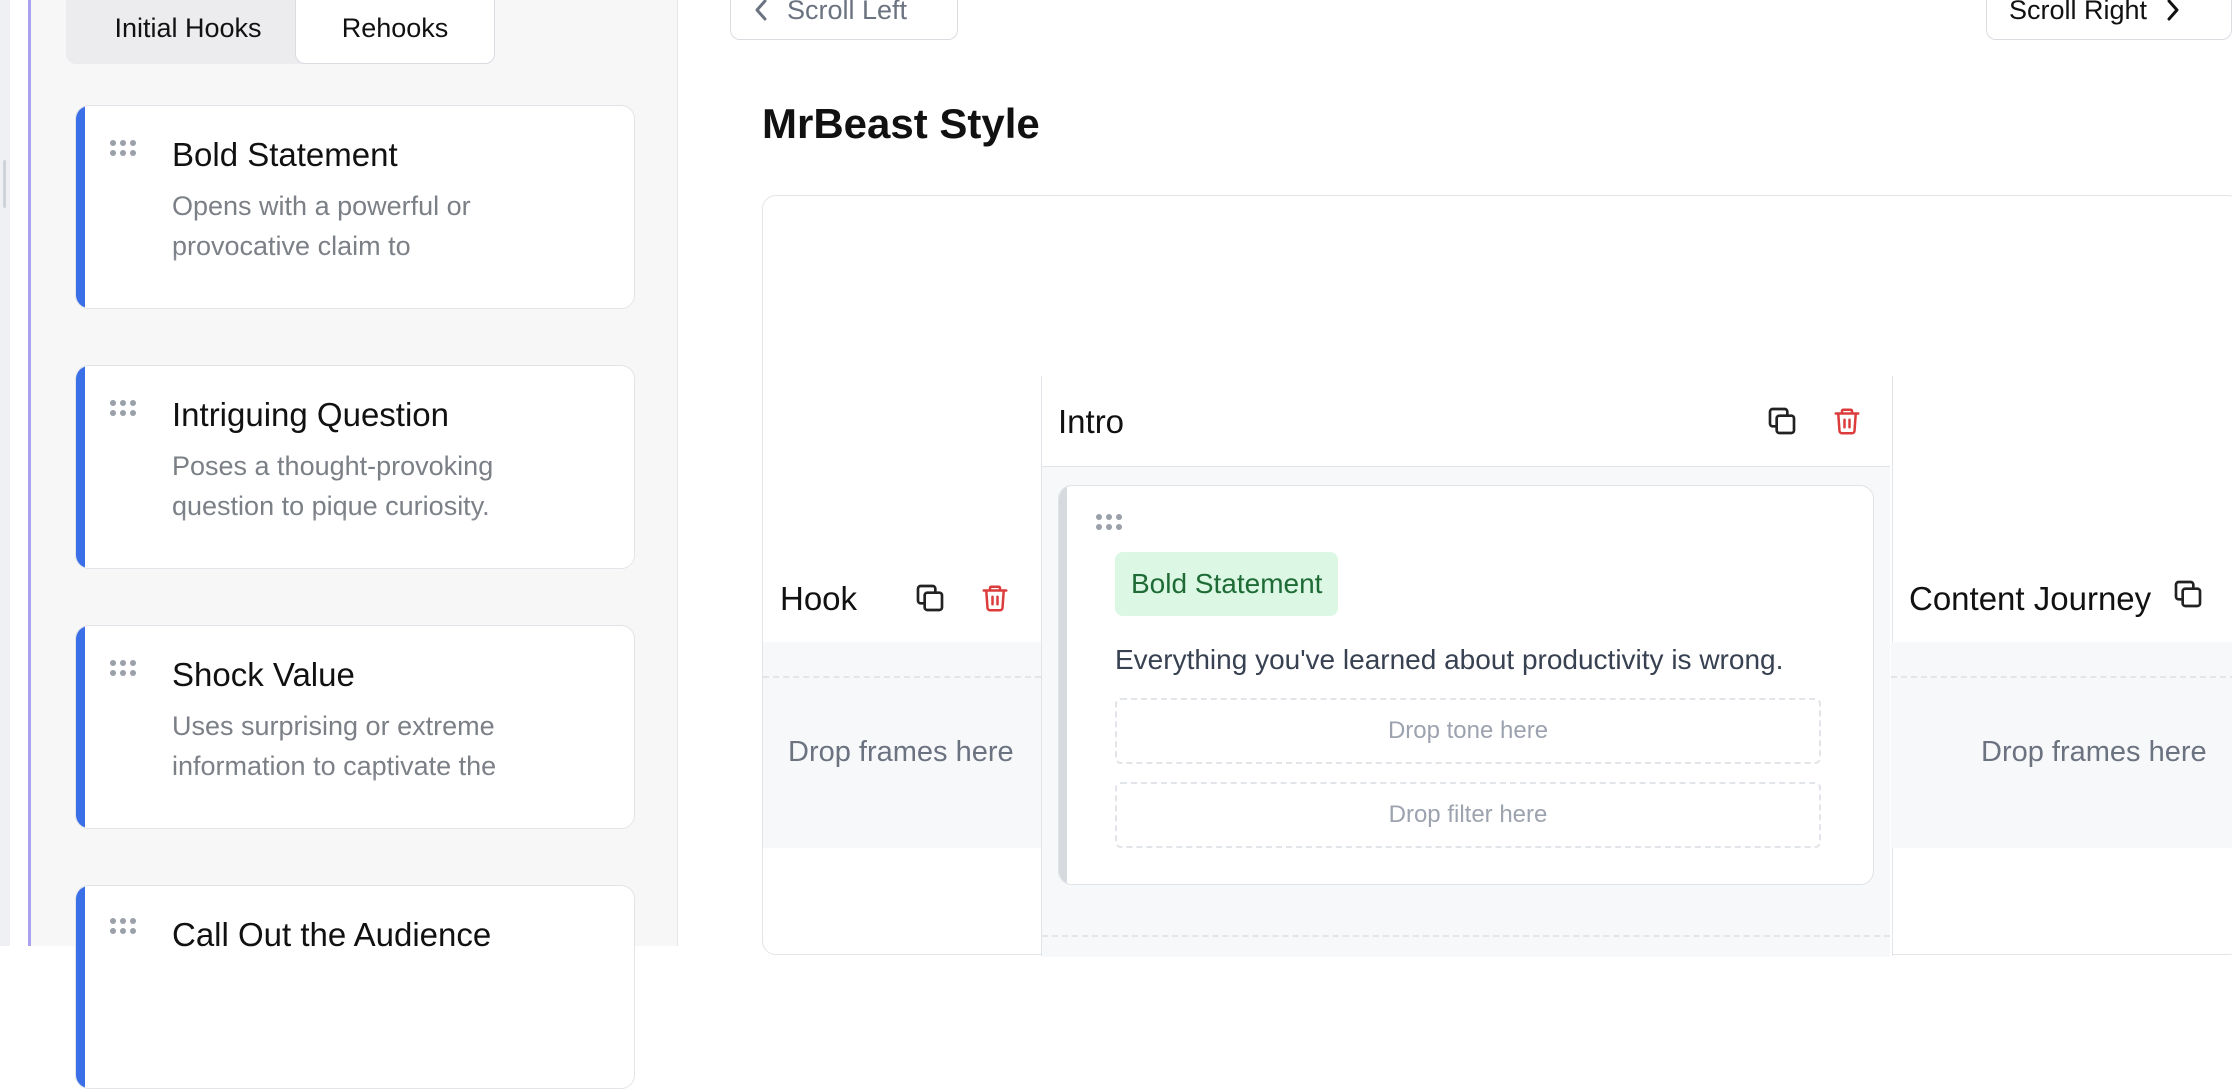 This screenshot has height=1089, width=2232. I want to click on tab-initial-hooks: Initial Hooks, so click(188, 32).